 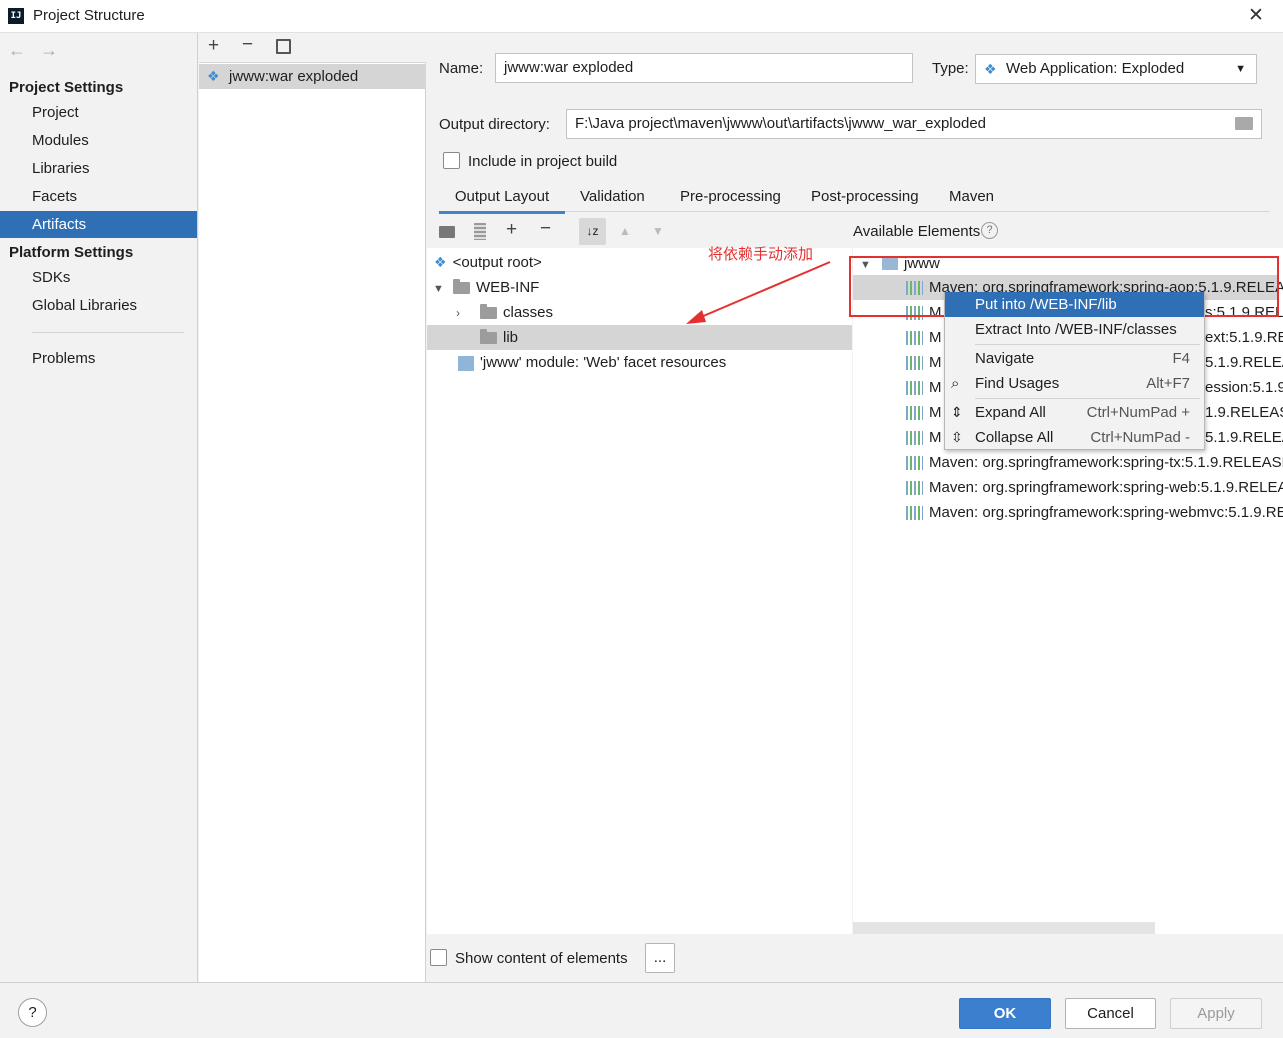 What do you see at coordinates (990, 69) in the screenshot?
I see `web-app-icon: ❖` at bounding box center [990, 69].